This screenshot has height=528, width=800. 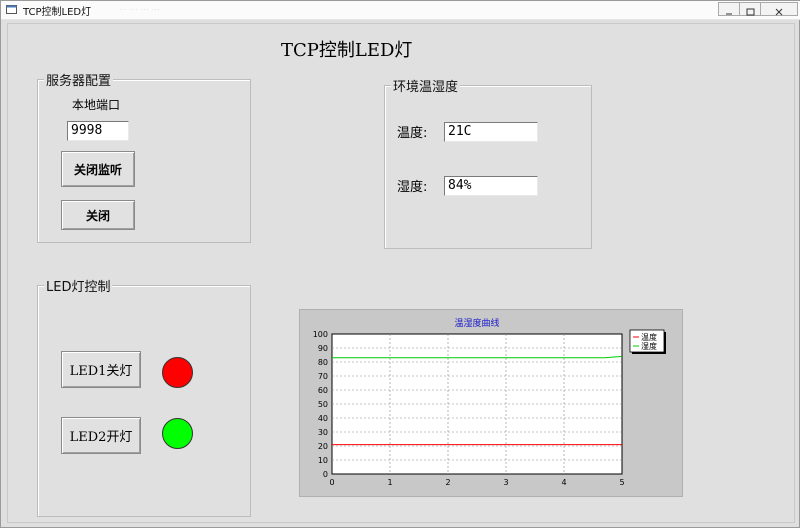 I want to click on stop-listen-button: 关闭监听, so click(x=98, y=169).